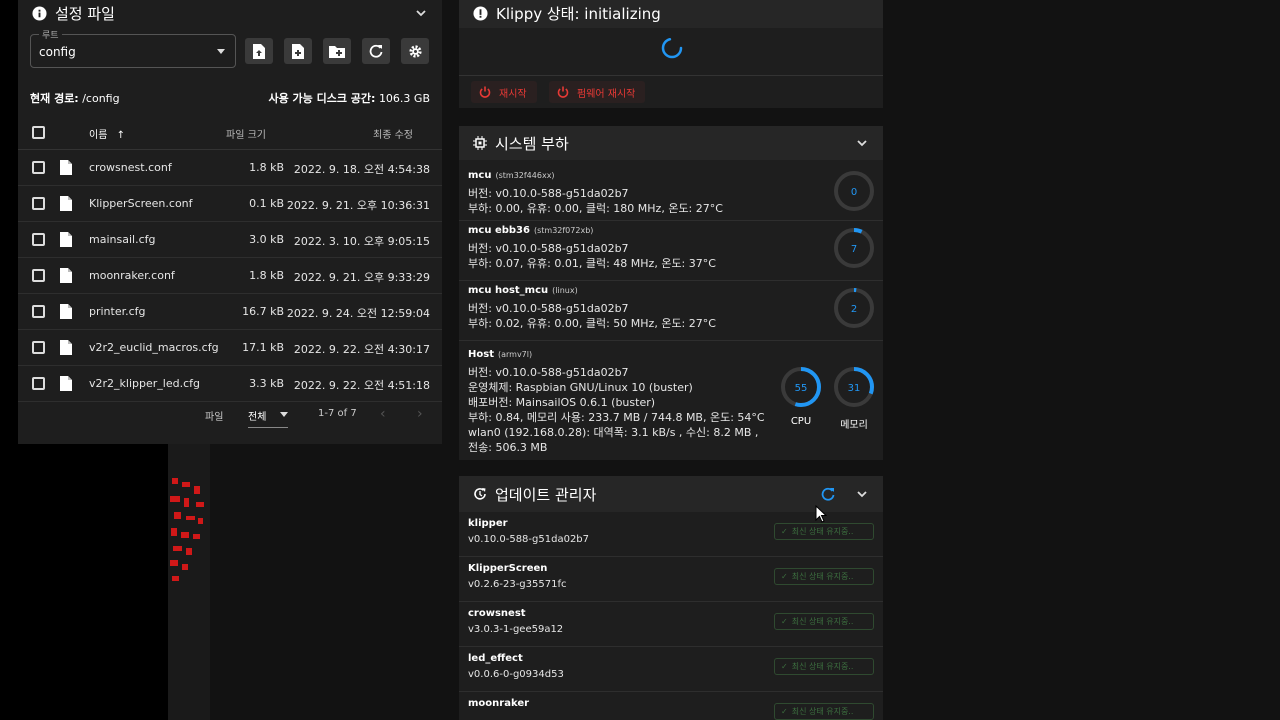 Image resolution: width=1280 pixels, height=720 pixels. I want to click on file-modified: 2022. 9. 22. 오전 4:30:17, so click(361, 349).